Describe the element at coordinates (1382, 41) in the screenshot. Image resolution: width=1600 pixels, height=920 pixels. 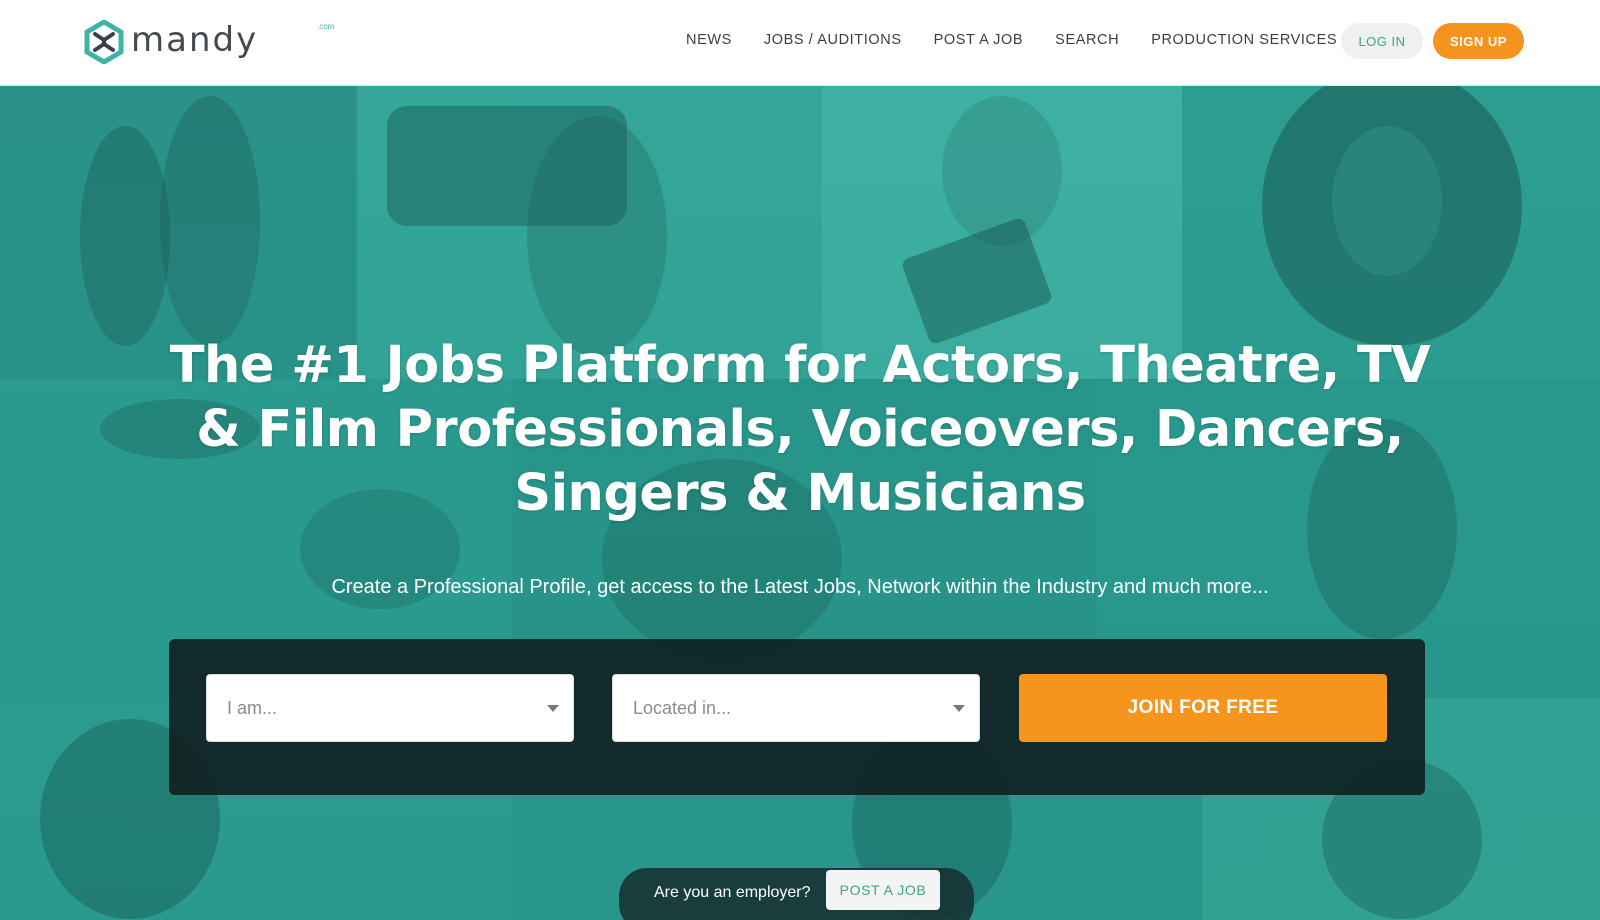
I see `login-button: LOG IN` at that location.